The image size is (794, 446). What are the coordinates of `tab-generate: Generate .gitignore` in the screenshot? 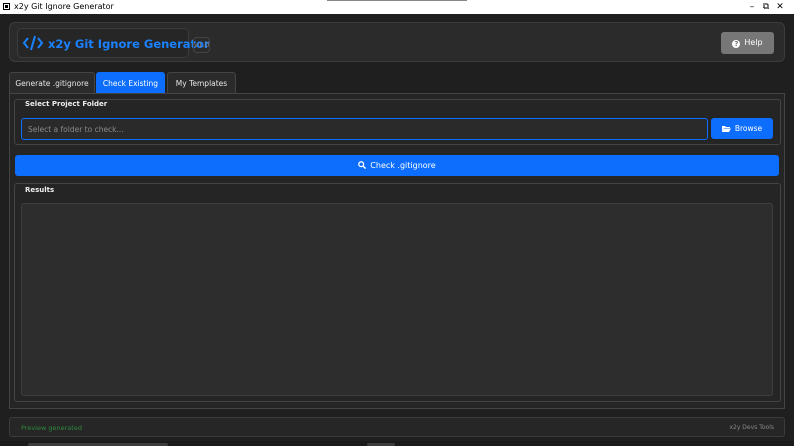 It's located at (52, 82).